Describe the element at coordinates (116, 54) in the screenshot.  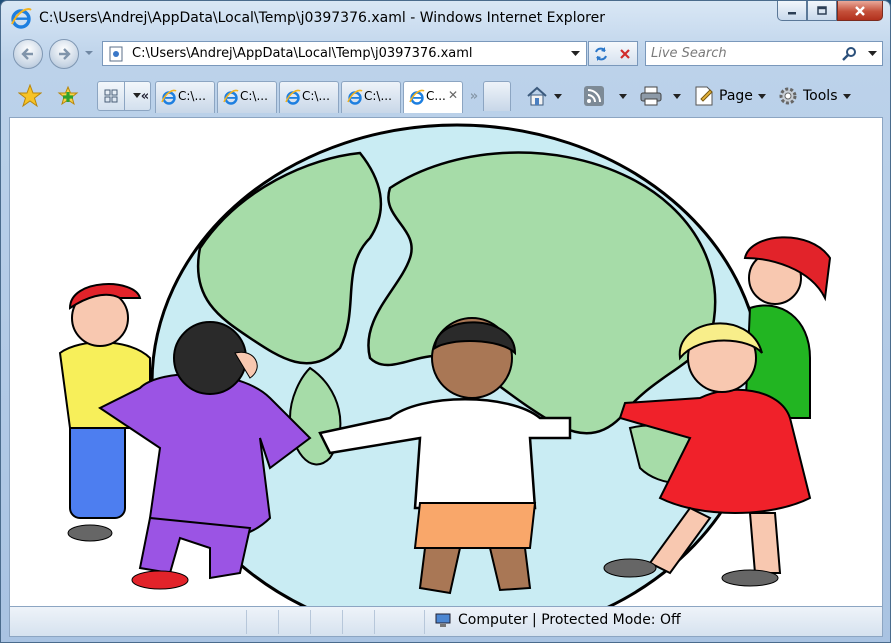
I see `page-icon` at that location.